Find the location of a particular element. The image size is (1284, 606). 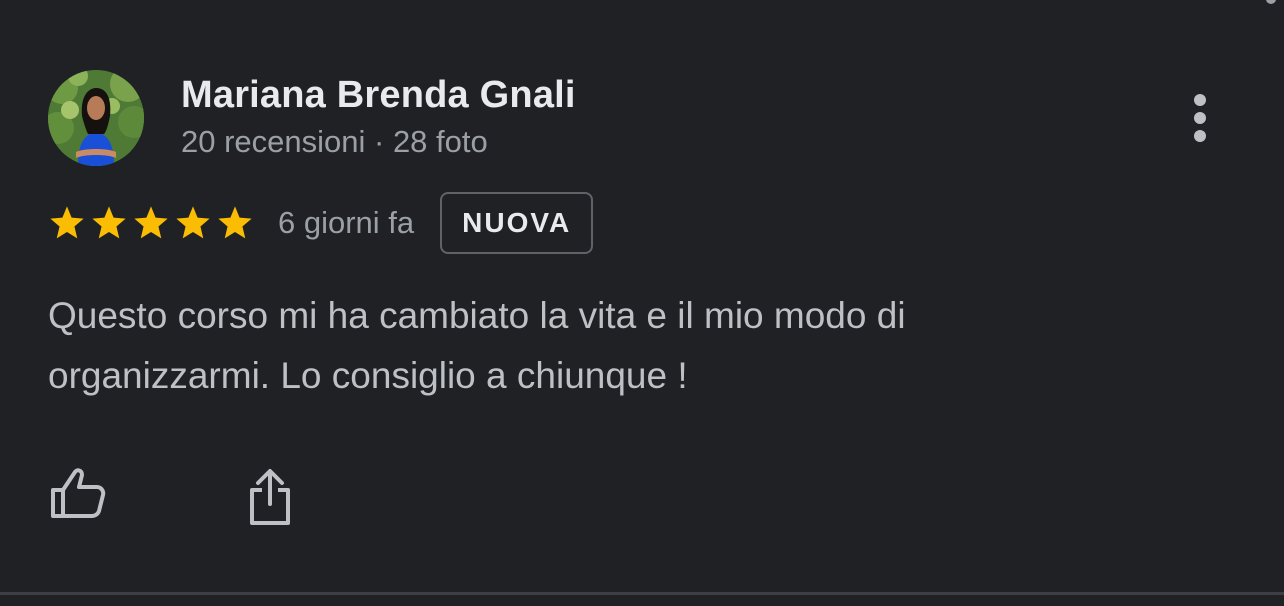

like-button is located at coordinates (78, 494).